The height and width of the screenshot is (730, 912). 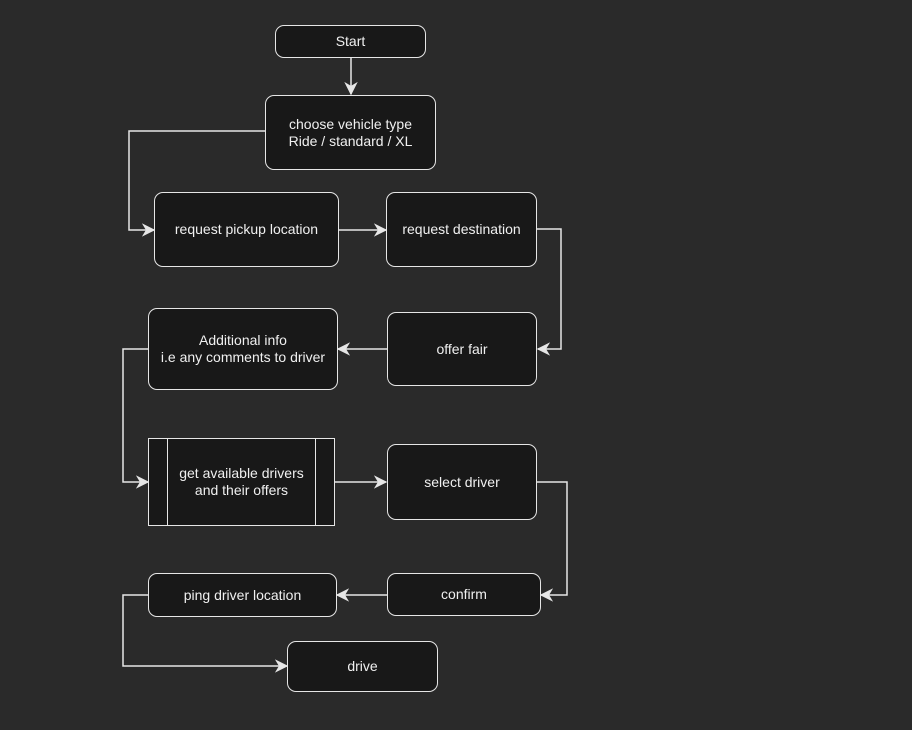 I want to click on node-ping-driver-location: ping driver location, so click(x=242, y=595).